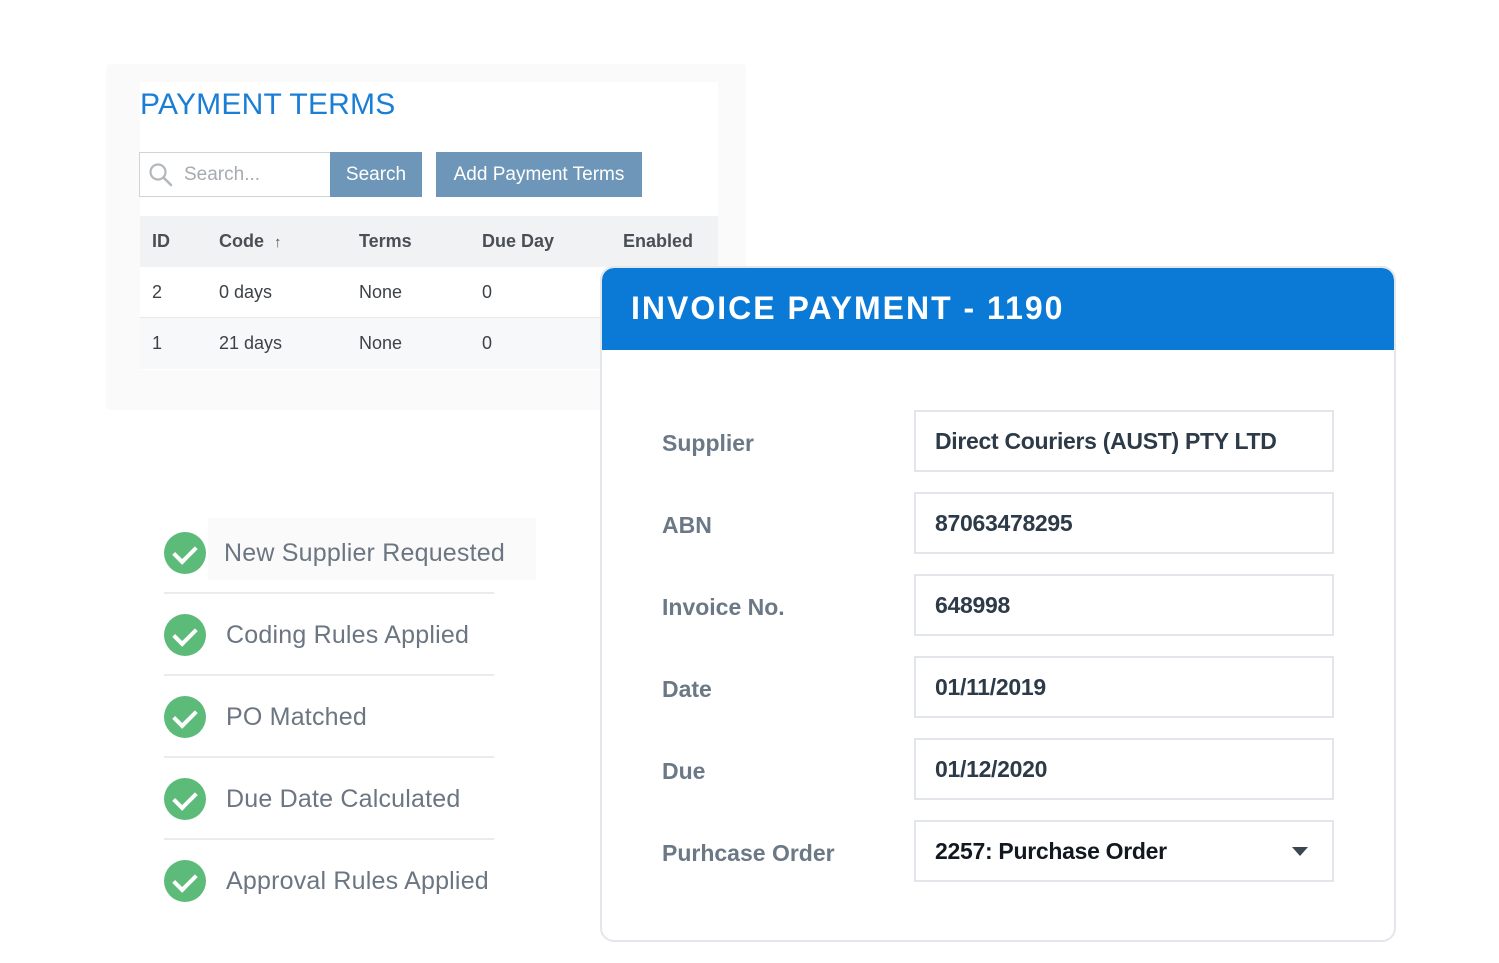 The image size is (1499, 963). Describe the element at coordinates (1051, 851) in the screenshot. I see `purchase-order-value: 2257: Purchase Order` at that location.